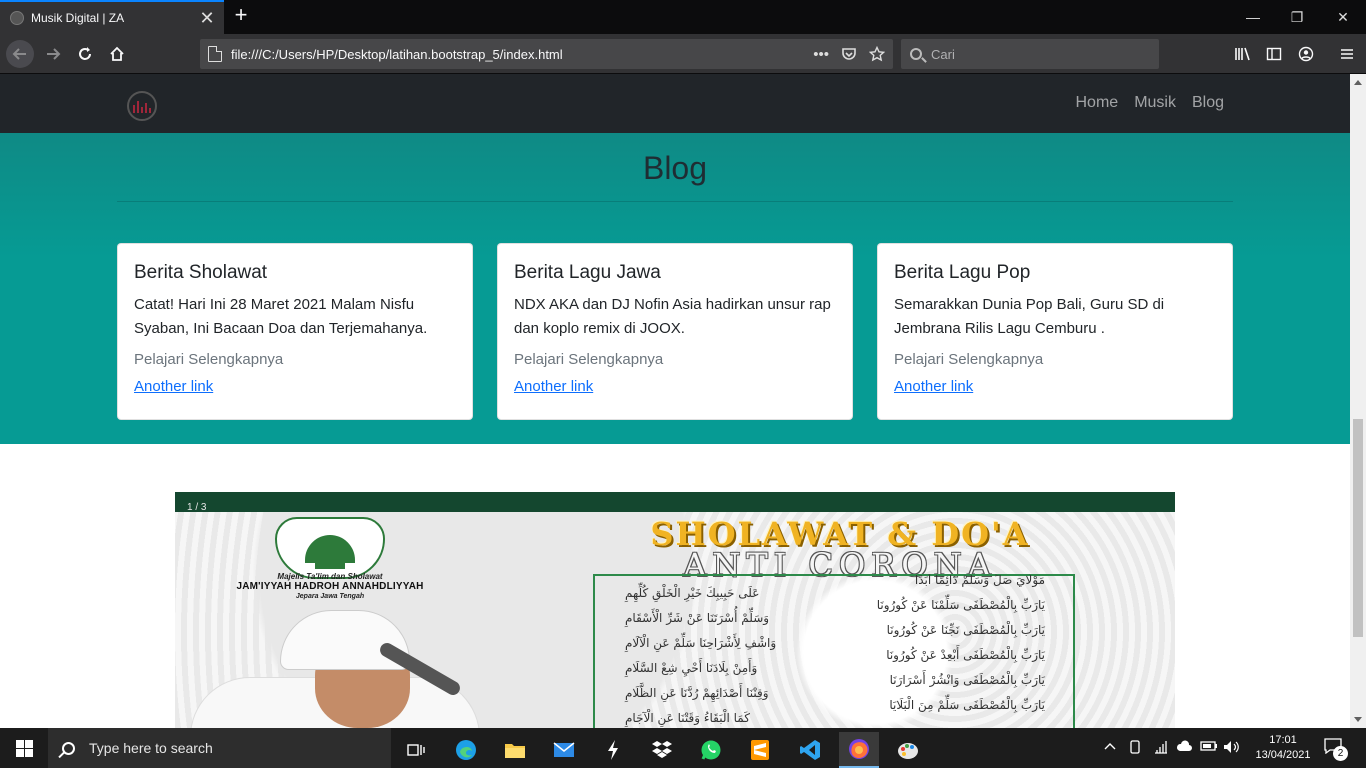  I want to click on home-icon, so click(117, 53).